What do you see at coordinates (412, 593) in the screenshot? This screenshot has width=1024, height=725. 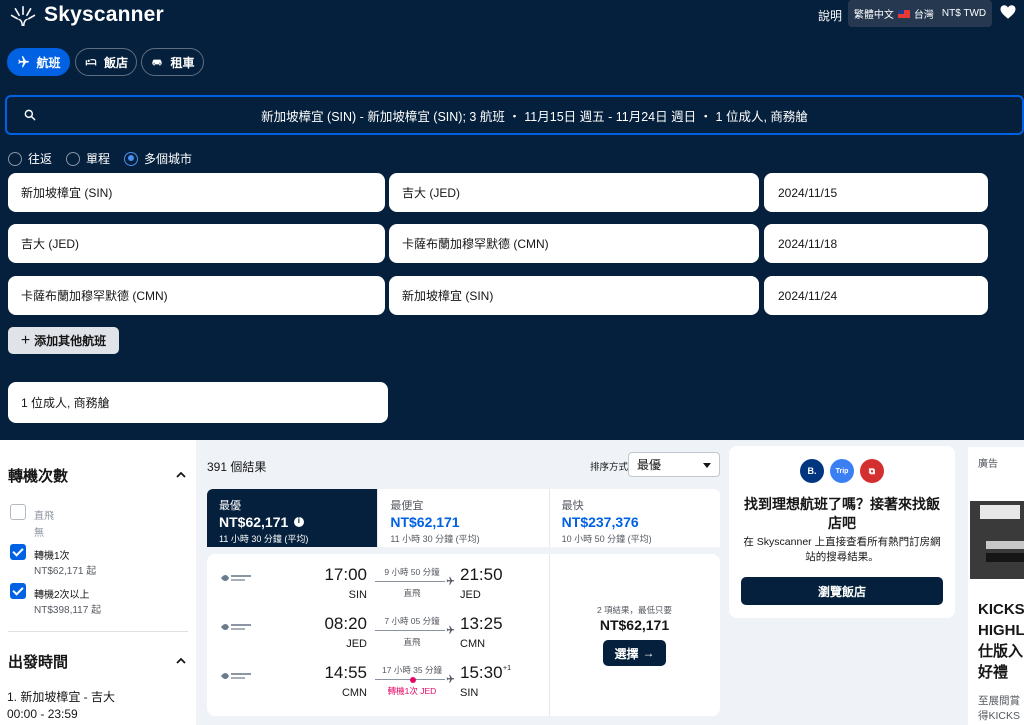 I see `leg-1-stops: 直飛` at bounding box center [412, 593].